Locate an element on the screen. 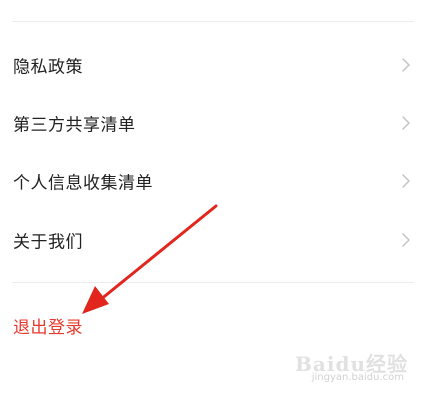 The image size is (430, 404). menu-item-label: 关于我们 is located at coordinates (48, 242).